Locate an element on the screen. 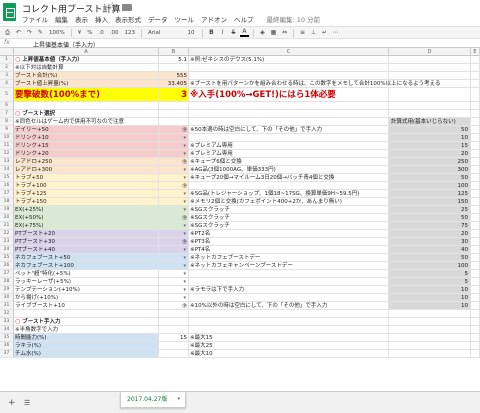 This screenshot has height=413, width=480. cell-c: ※最大15 is located at coordinates (289, 338).